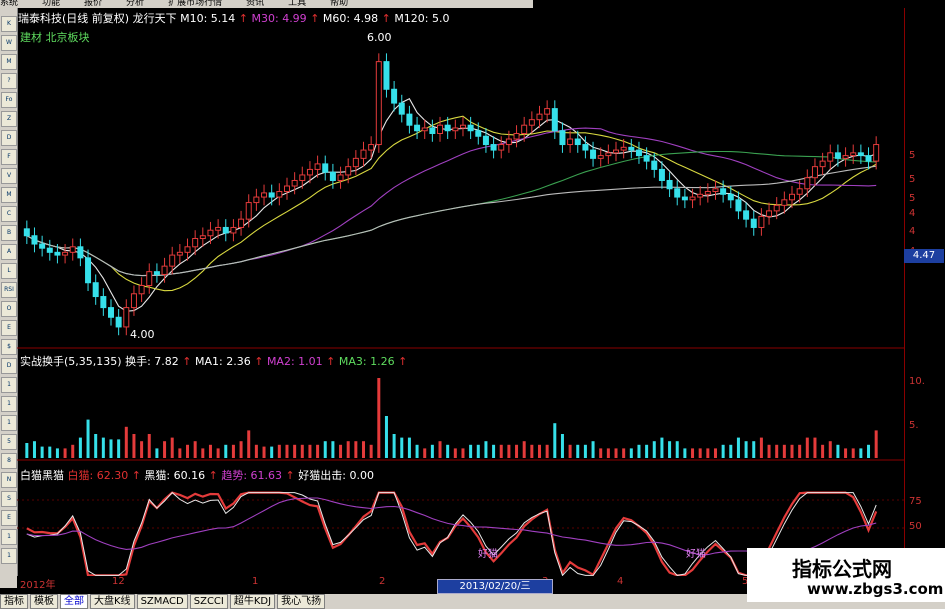 This screenshot has width=945, height=609. What do you see at coordinates (9, 43) in the screenshot?
I see `toolbar-icon-1: W` at bounding box center [9, 43].